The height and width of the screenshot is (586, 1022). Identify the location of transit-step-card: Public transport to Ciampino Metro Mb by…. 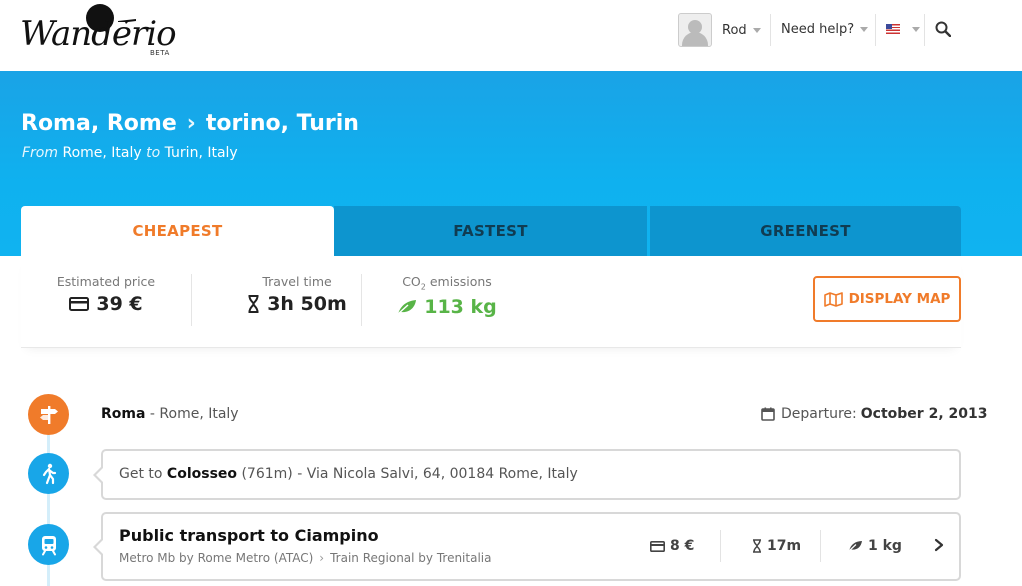
(527, 546).